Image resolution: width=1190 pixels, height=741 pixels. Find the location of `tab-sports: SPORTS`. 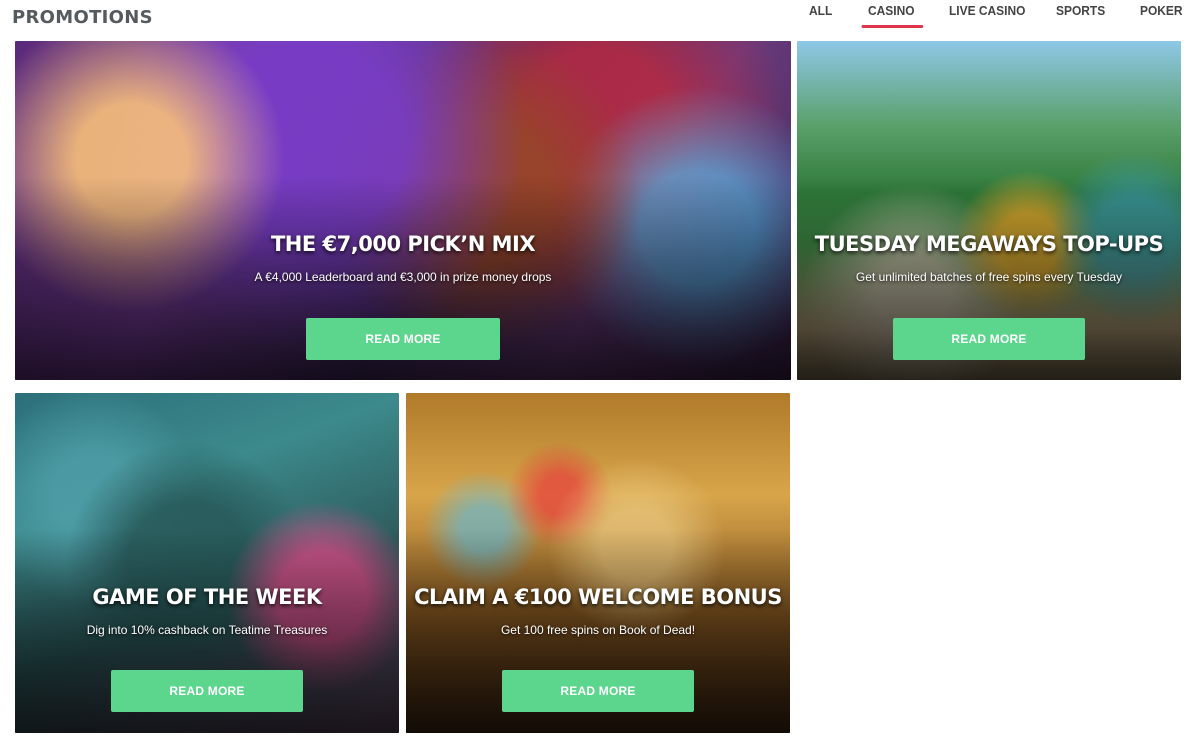

tab-sports: SPORTS is located at coordinates (1080, 10).